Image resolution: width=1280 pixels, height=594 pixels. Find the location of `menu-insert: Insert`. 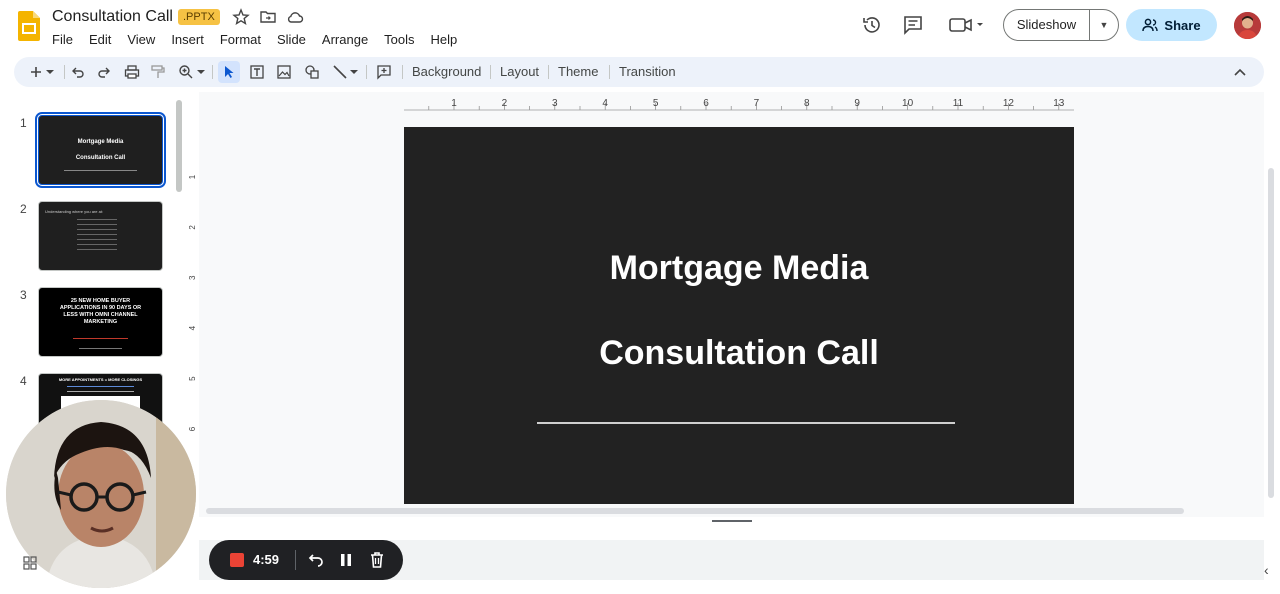

menu-insert: Insert is located at coordinates (187, 39).